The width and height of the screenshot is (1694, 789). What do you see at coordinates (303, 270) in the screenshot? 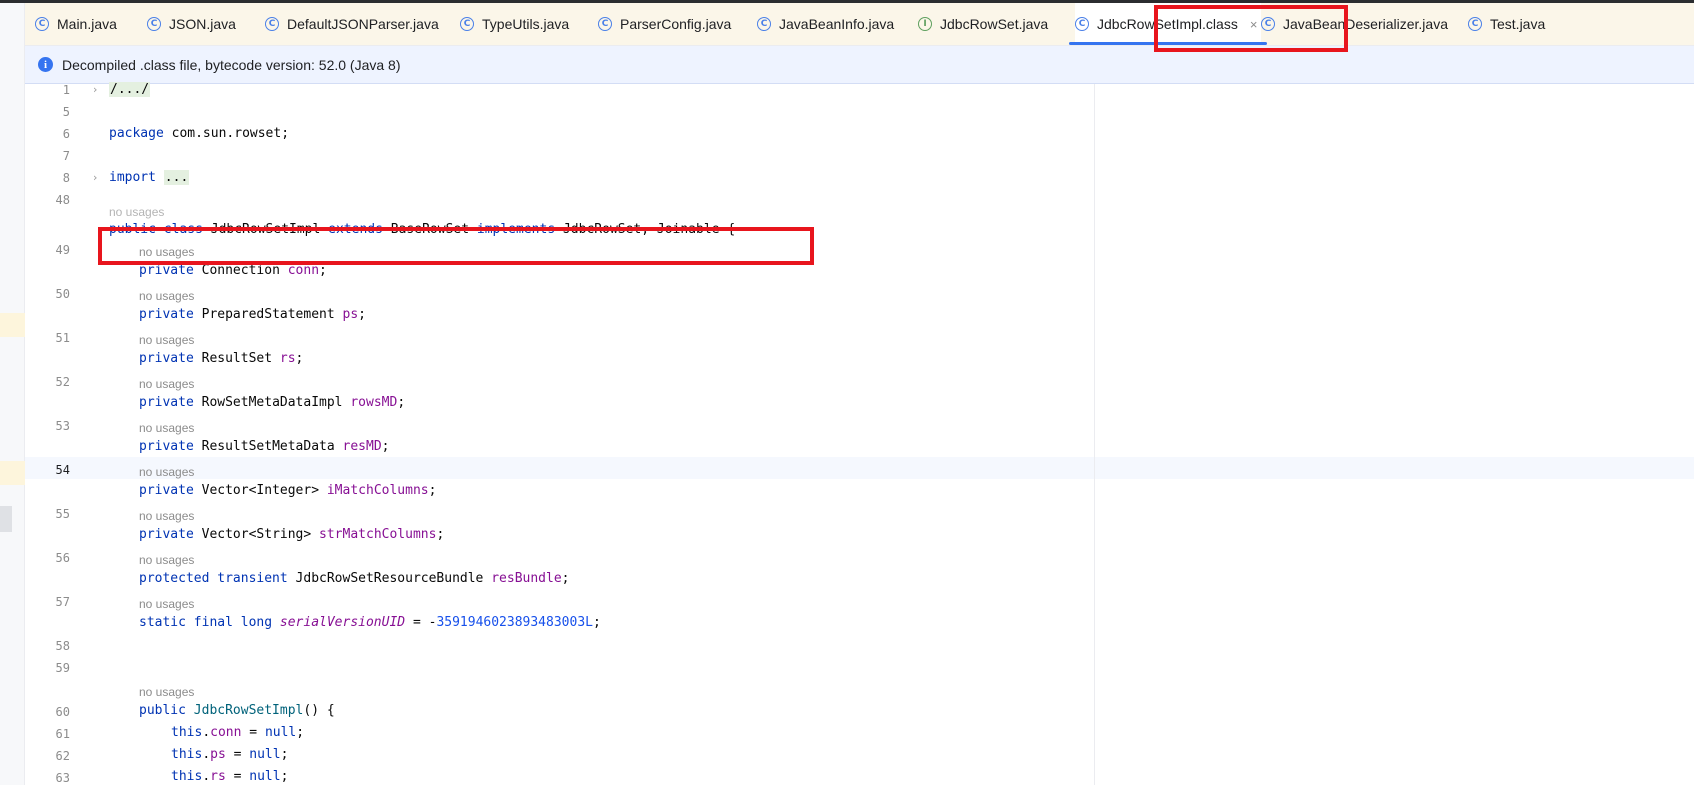
I see `field-name: conn` at bounding box center [303, 270].